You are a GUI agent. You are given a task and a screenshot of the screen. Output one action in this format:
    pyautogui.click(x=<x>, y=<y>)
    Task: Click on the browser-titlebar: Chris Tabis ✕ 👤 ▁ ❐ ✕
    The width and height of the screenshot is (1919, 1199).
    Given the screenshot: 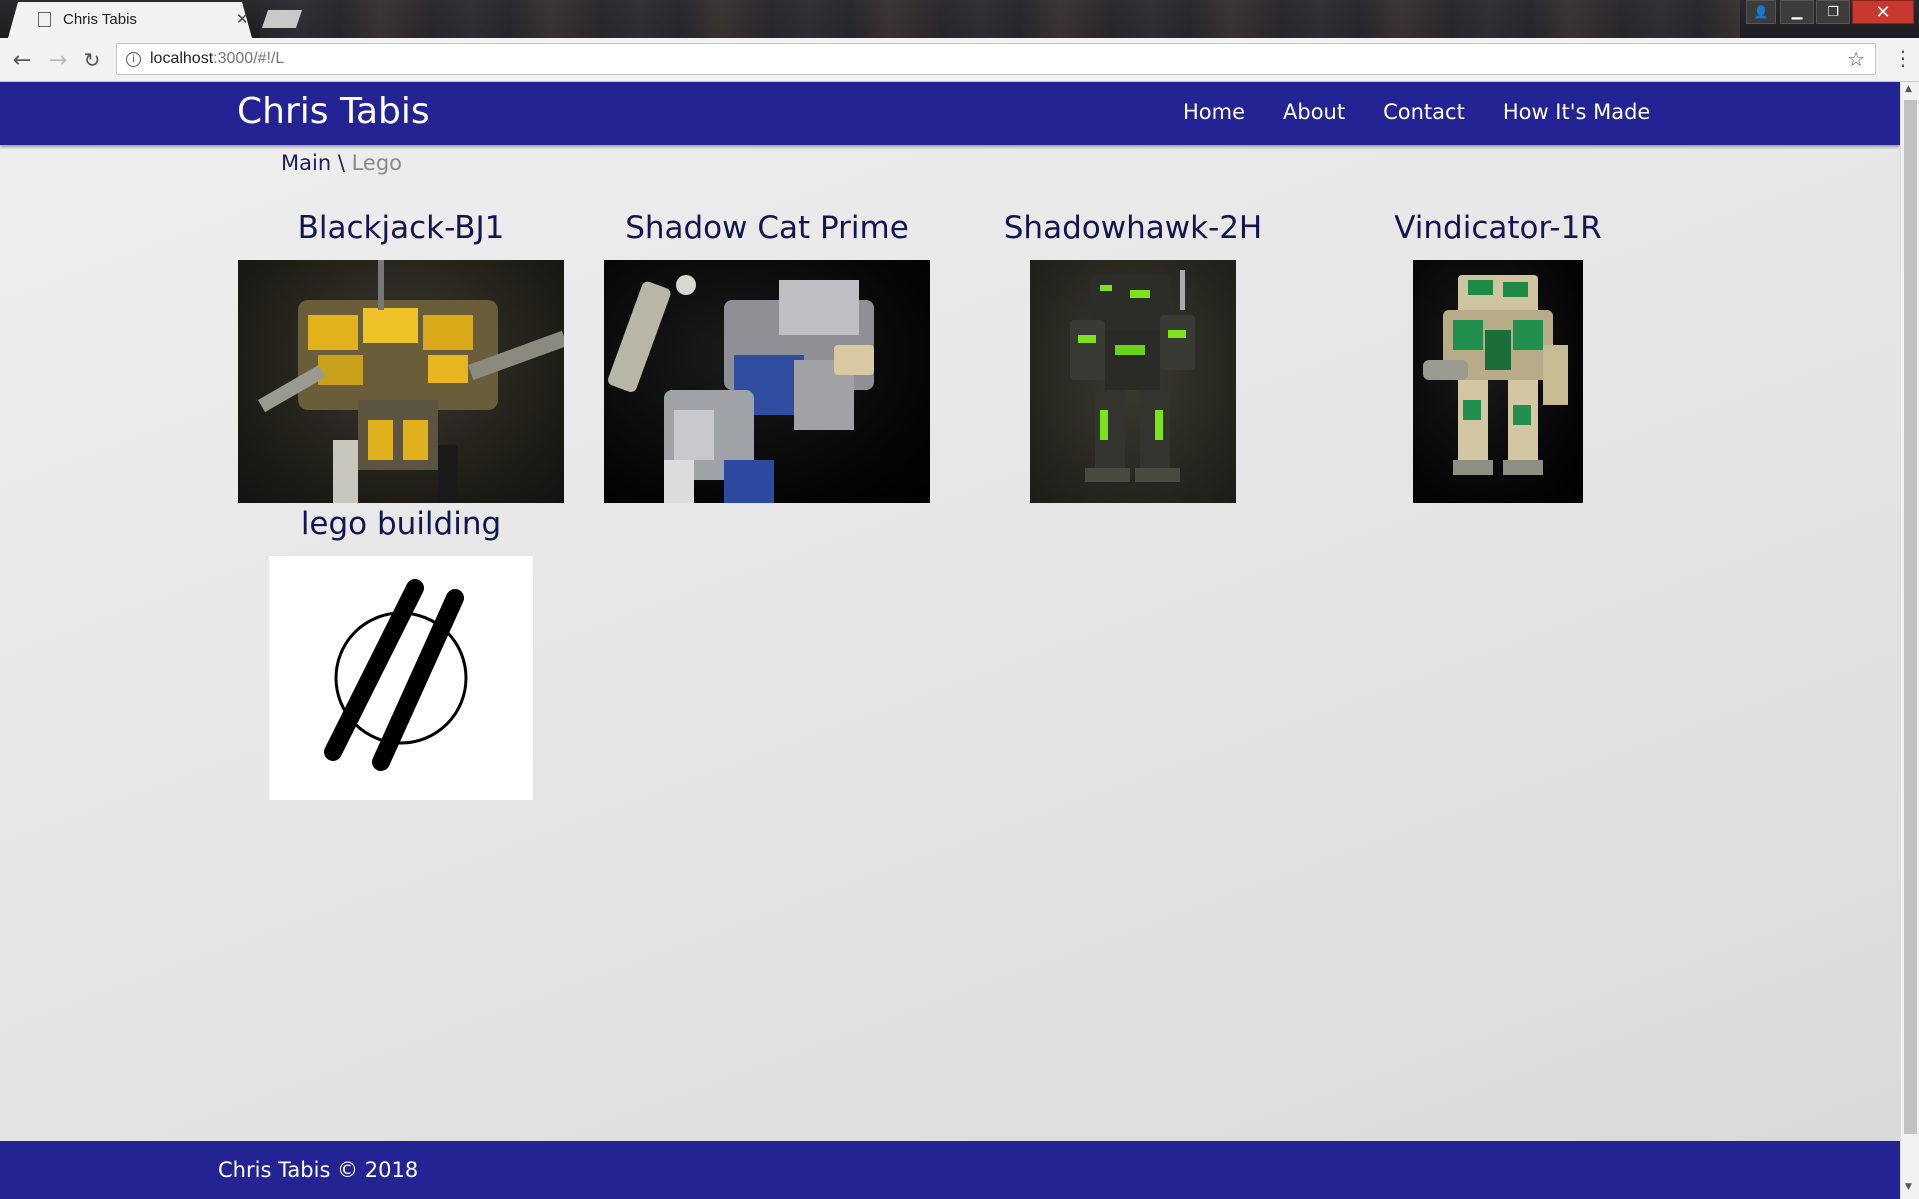 What is the action you would take?
    pyautogui.click(x=959, y=19)
    